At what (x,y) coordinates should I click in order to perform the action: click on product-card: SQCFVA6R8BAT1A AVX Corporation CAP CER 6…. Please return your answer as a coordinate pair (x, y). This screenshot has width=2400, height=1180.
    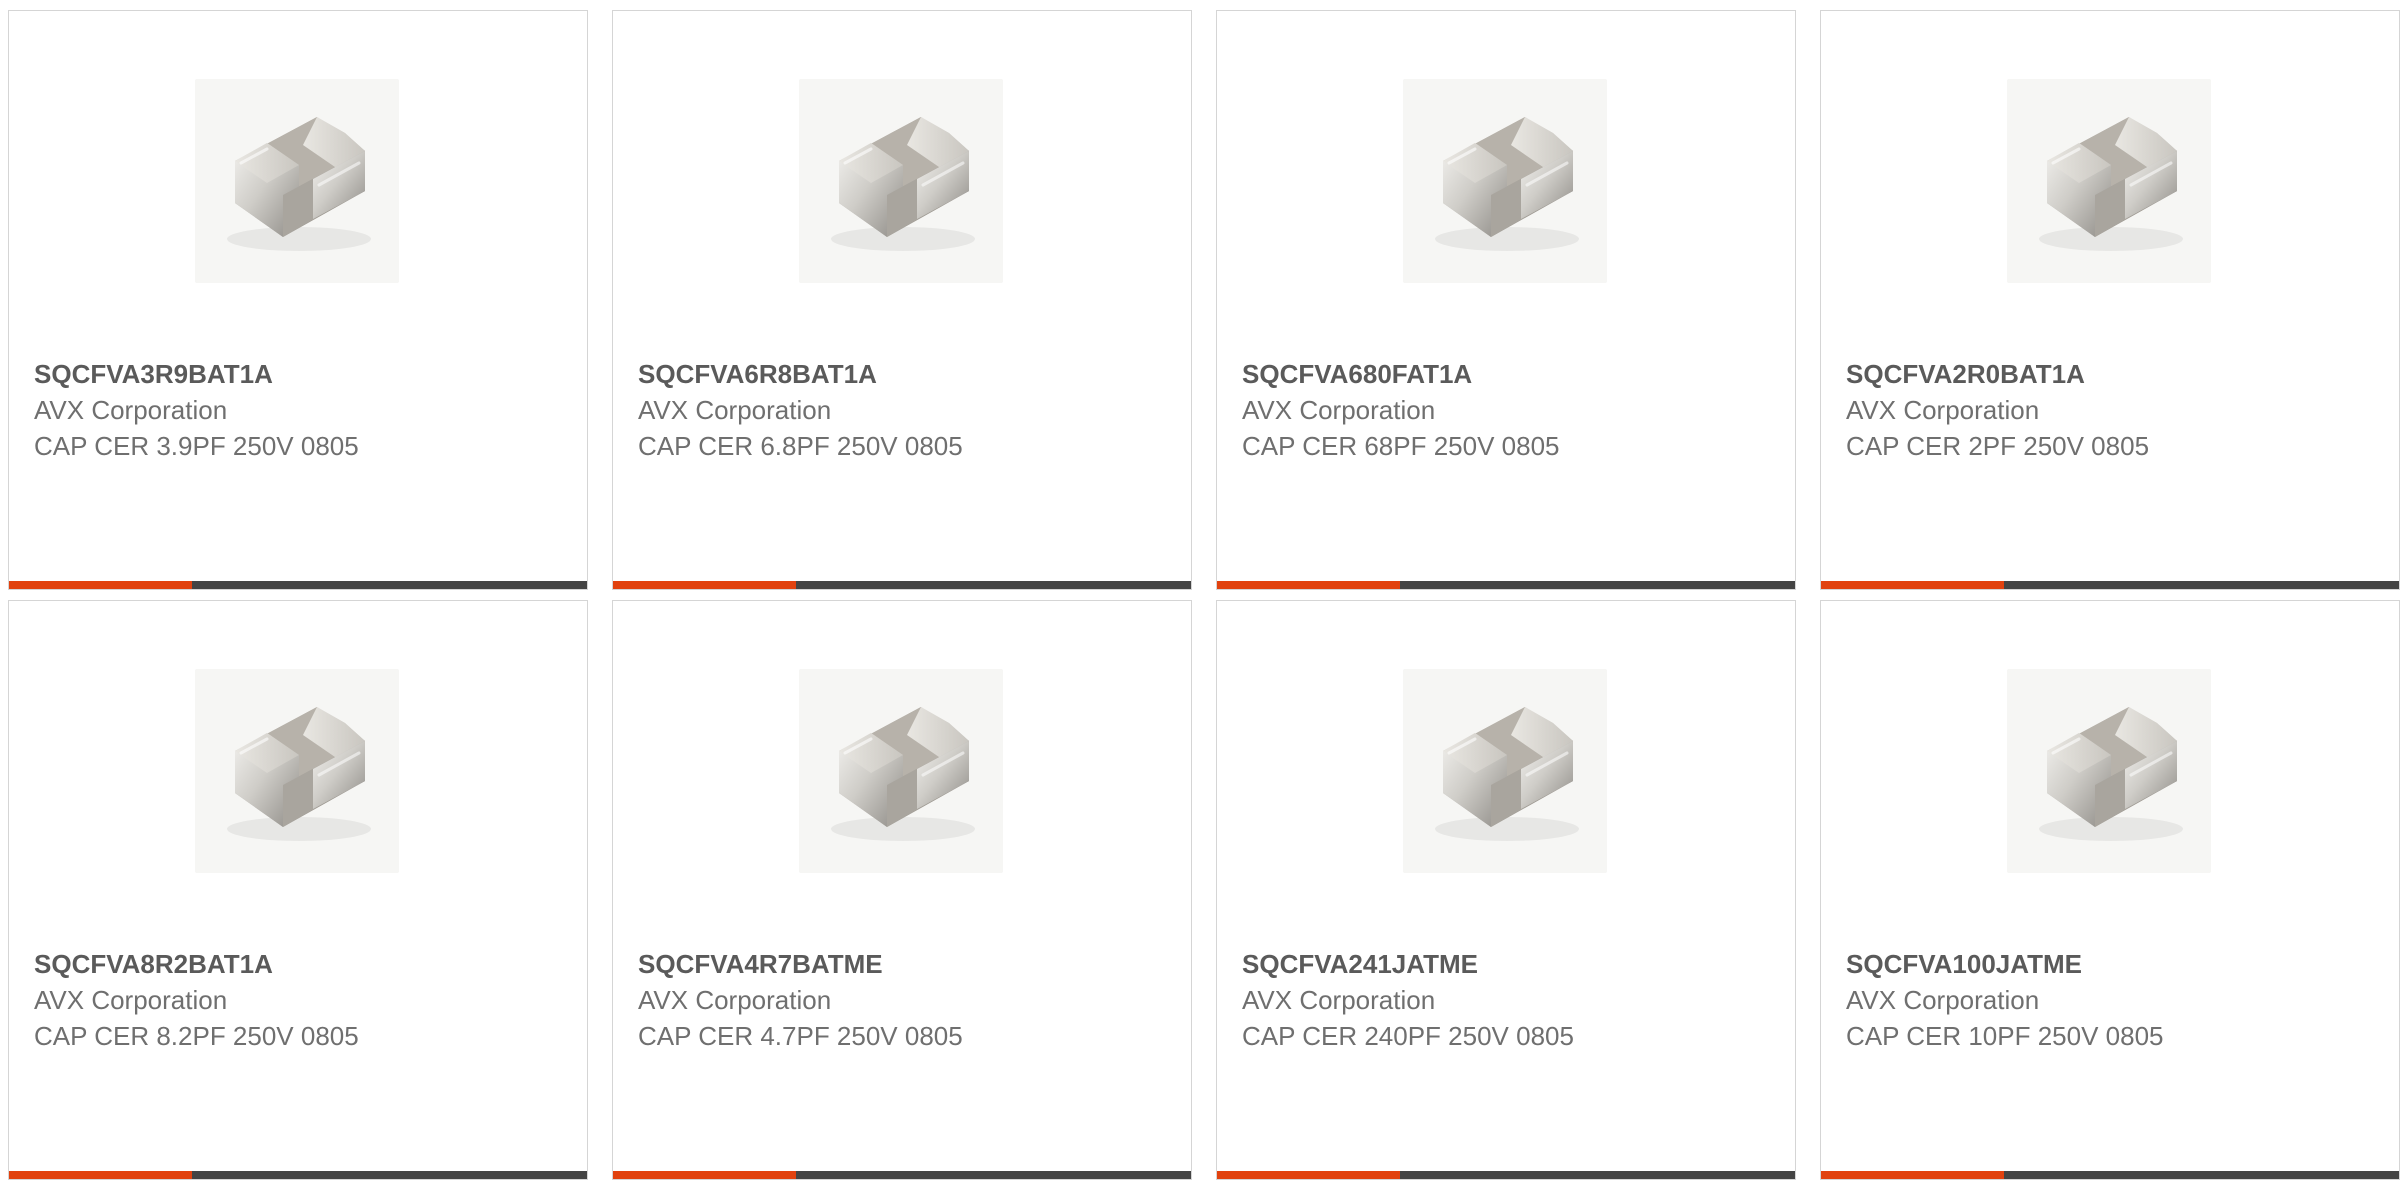
    Looking at the image, I should click on (902, 300).